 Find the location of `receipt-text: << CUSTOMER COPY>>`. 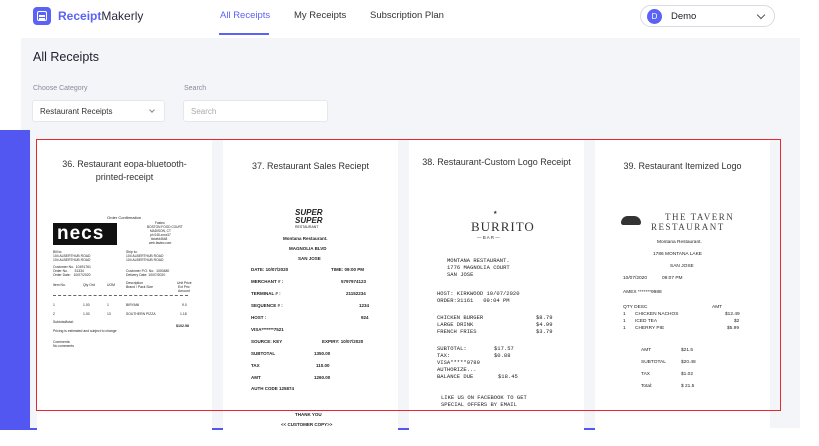

receipt-text: << CUSTOMER COPY>> is located at coordinates (307, 424).